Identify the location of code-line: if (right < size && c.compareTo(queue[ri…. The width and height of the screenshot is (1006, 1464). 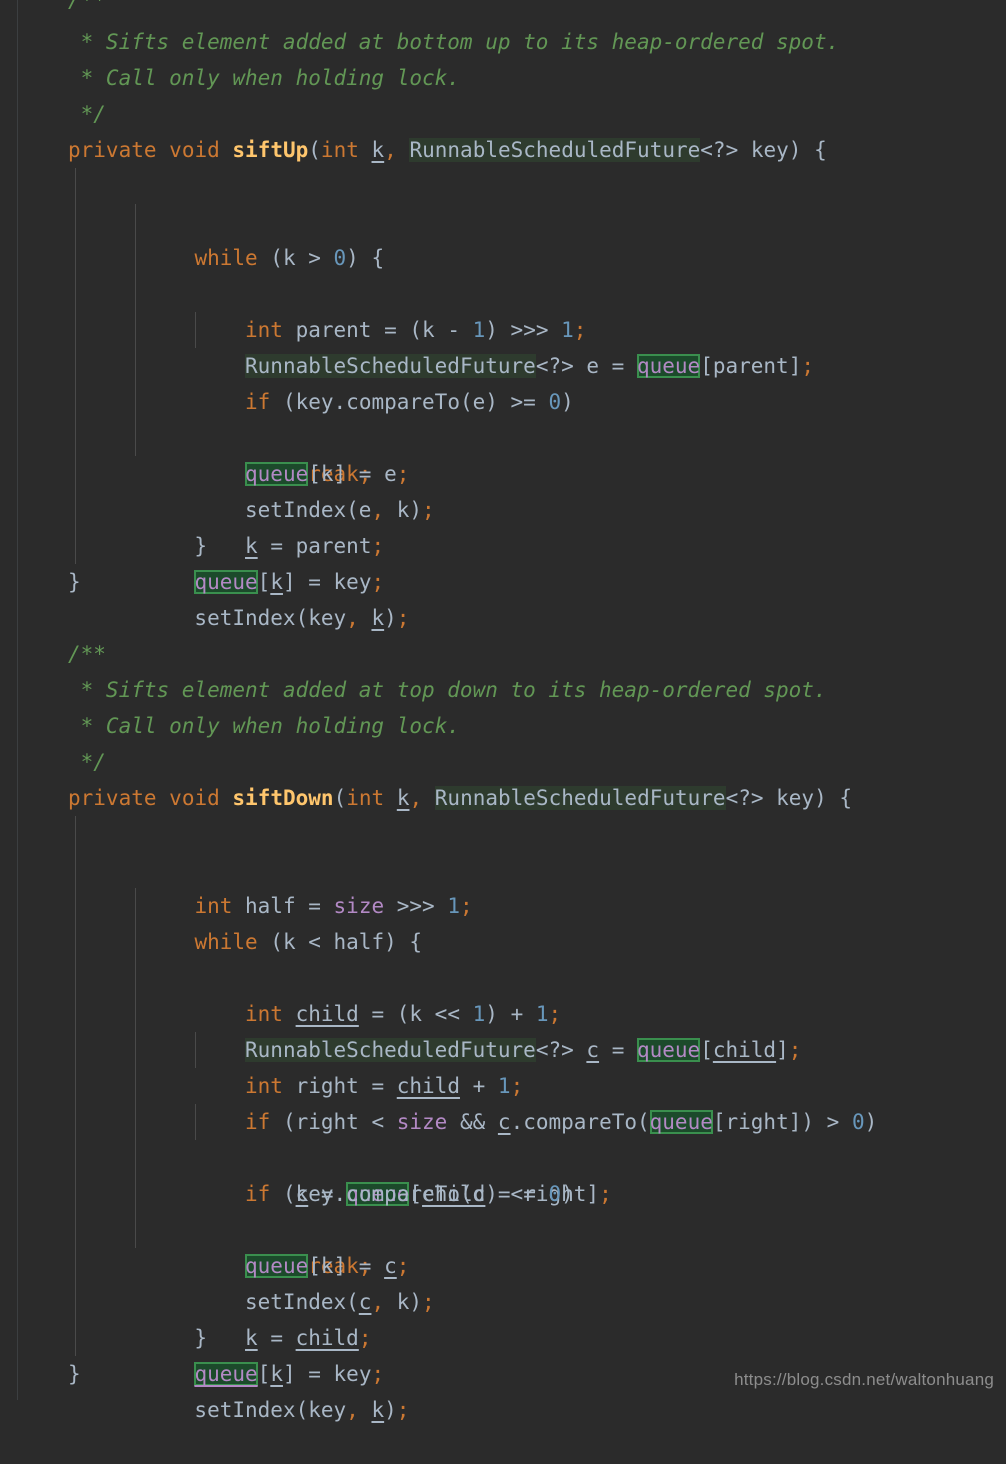
(503, 1065).